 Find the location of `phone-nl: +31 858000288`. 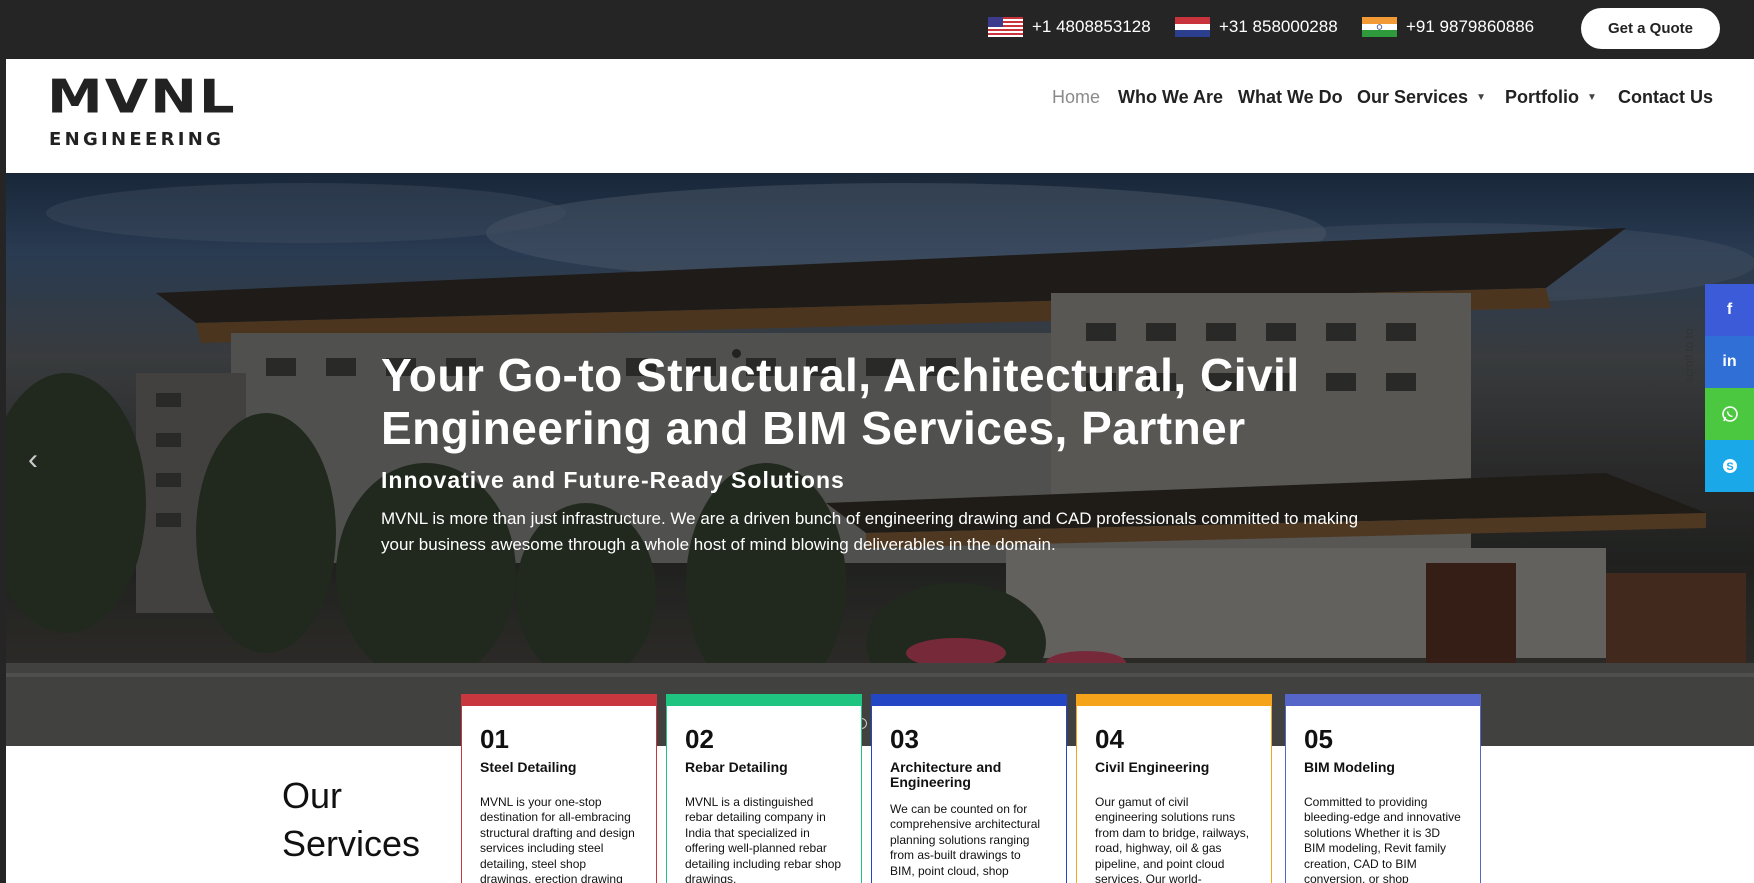

phone-nl: +31 858000288 is located at coordinates (1256, 27).